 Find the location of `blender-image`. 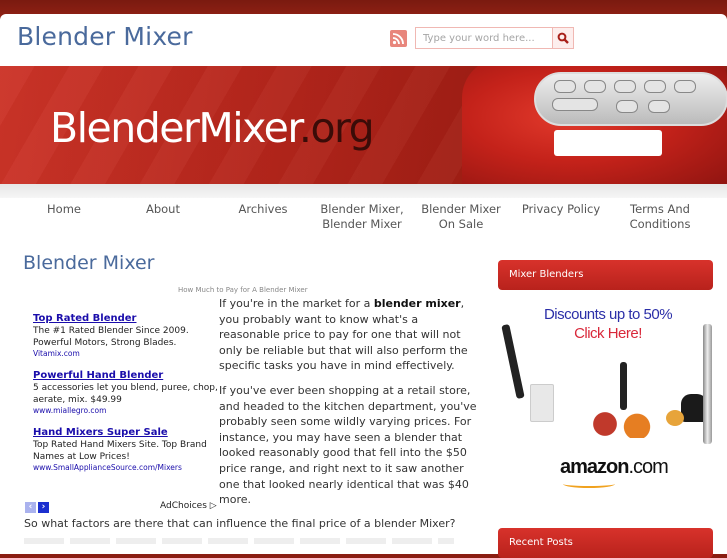

blender-image is located at coordinates (594, 125).